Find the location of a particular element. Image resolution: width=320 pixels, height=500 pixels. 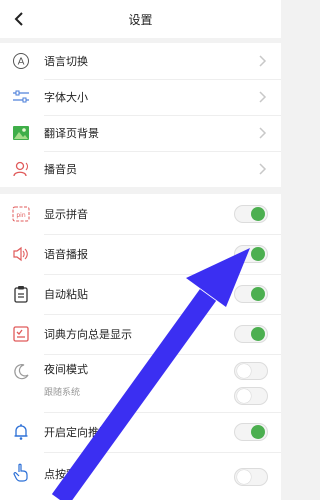

row-label: 自动粘贴 is located at coordinates (66, 294).